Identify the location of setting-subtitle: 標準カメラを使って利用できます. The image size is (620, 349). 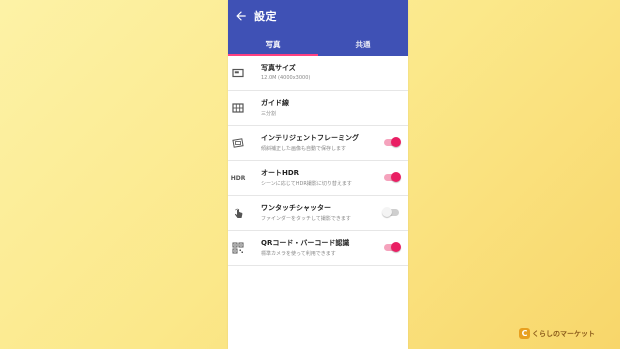
(298, 254).